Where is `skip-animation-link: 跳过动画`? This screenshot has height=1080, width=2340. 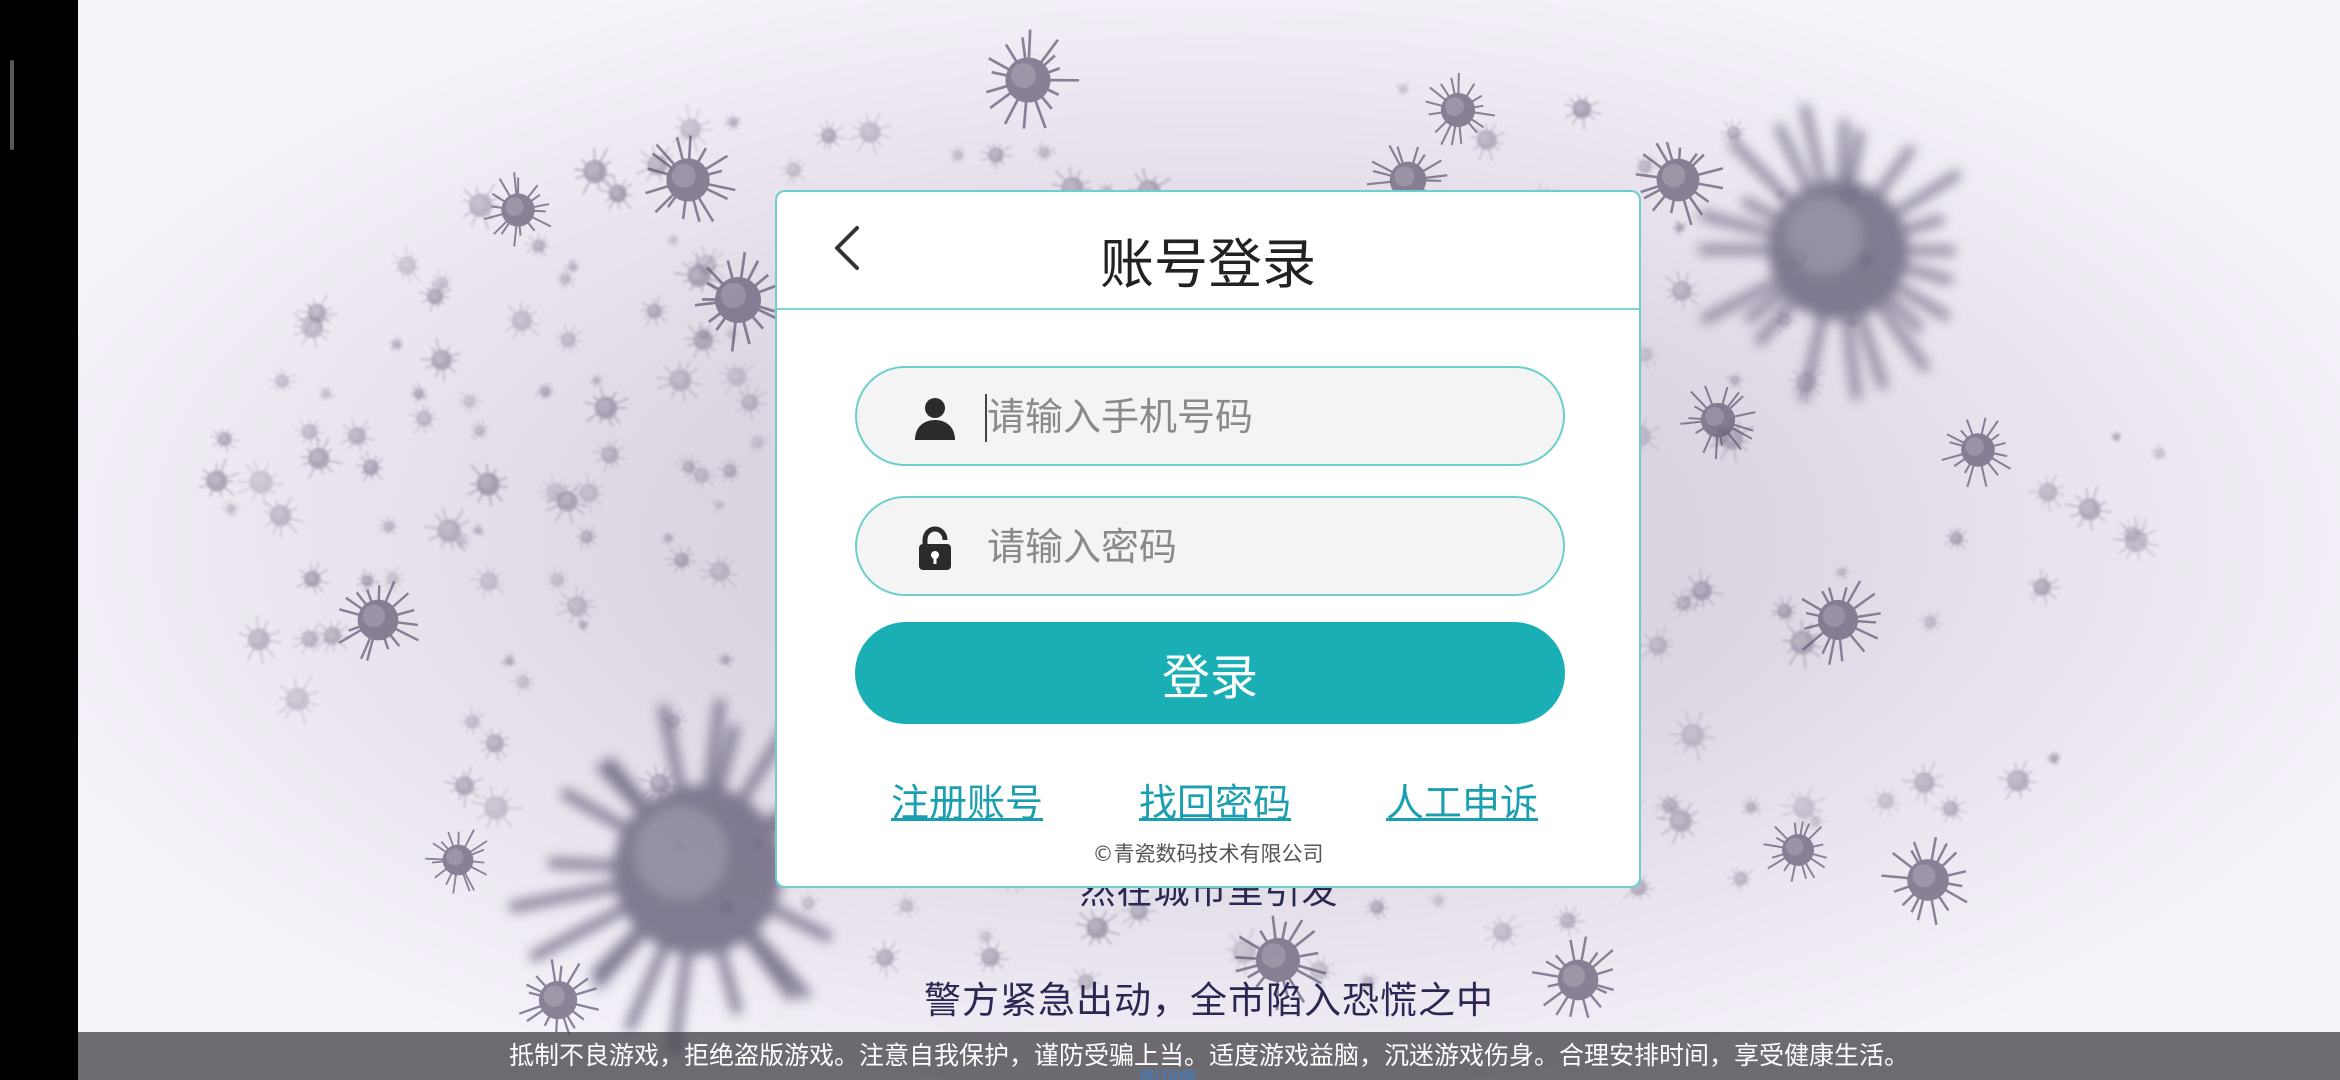
skip-animation-link: 跳过动画 is located at coordinates (1168, 1073).